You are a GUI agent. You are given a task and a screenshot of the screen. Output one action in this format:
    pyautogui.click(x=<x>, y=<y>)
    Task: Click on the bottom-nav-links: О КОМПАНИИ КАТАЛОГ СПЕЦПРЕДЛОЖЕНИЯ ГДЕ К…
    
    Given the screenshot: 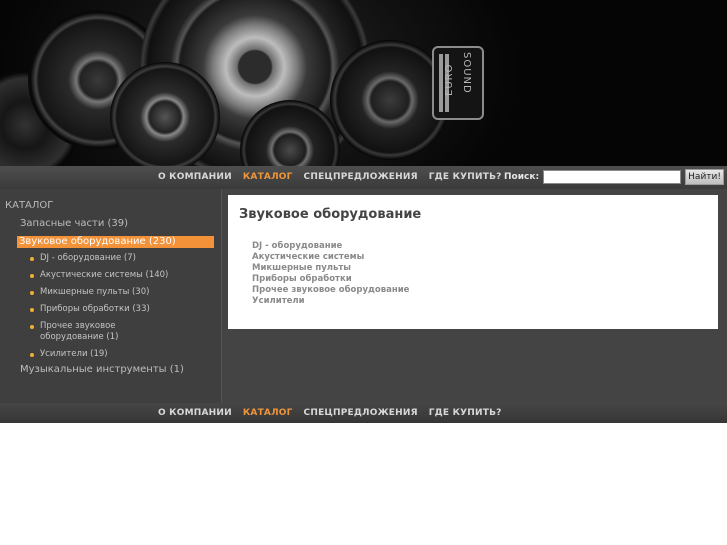 What is the action you would take?
    pyautogui.click(x=330, y=413)
    